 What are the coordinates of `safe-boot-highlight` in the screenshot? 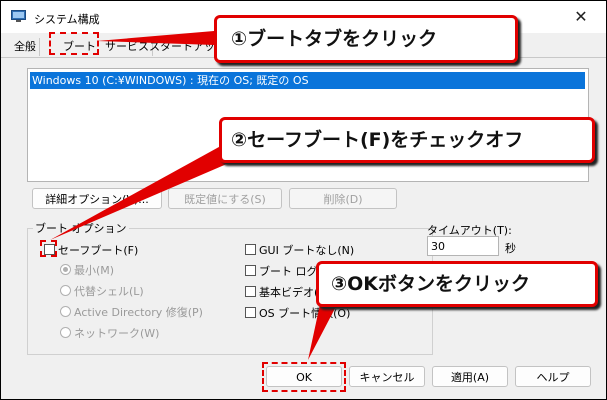 It's located at (48, 248).